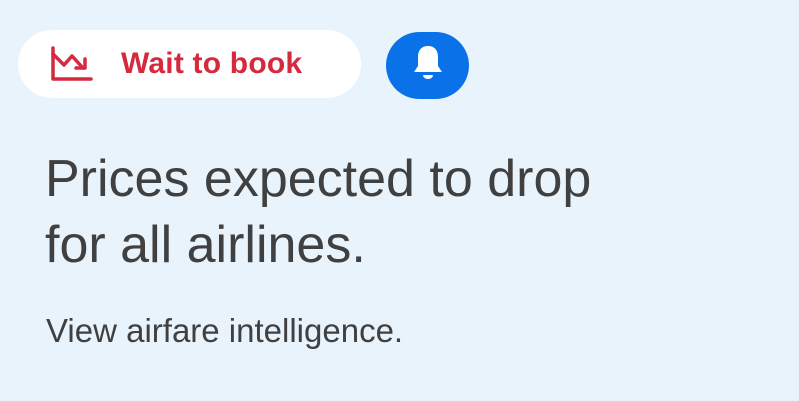  What do you see at coordinates (212, 63) in the screenshot?
I see `badge-label: Wait to book` at bounding box center [212, 63].